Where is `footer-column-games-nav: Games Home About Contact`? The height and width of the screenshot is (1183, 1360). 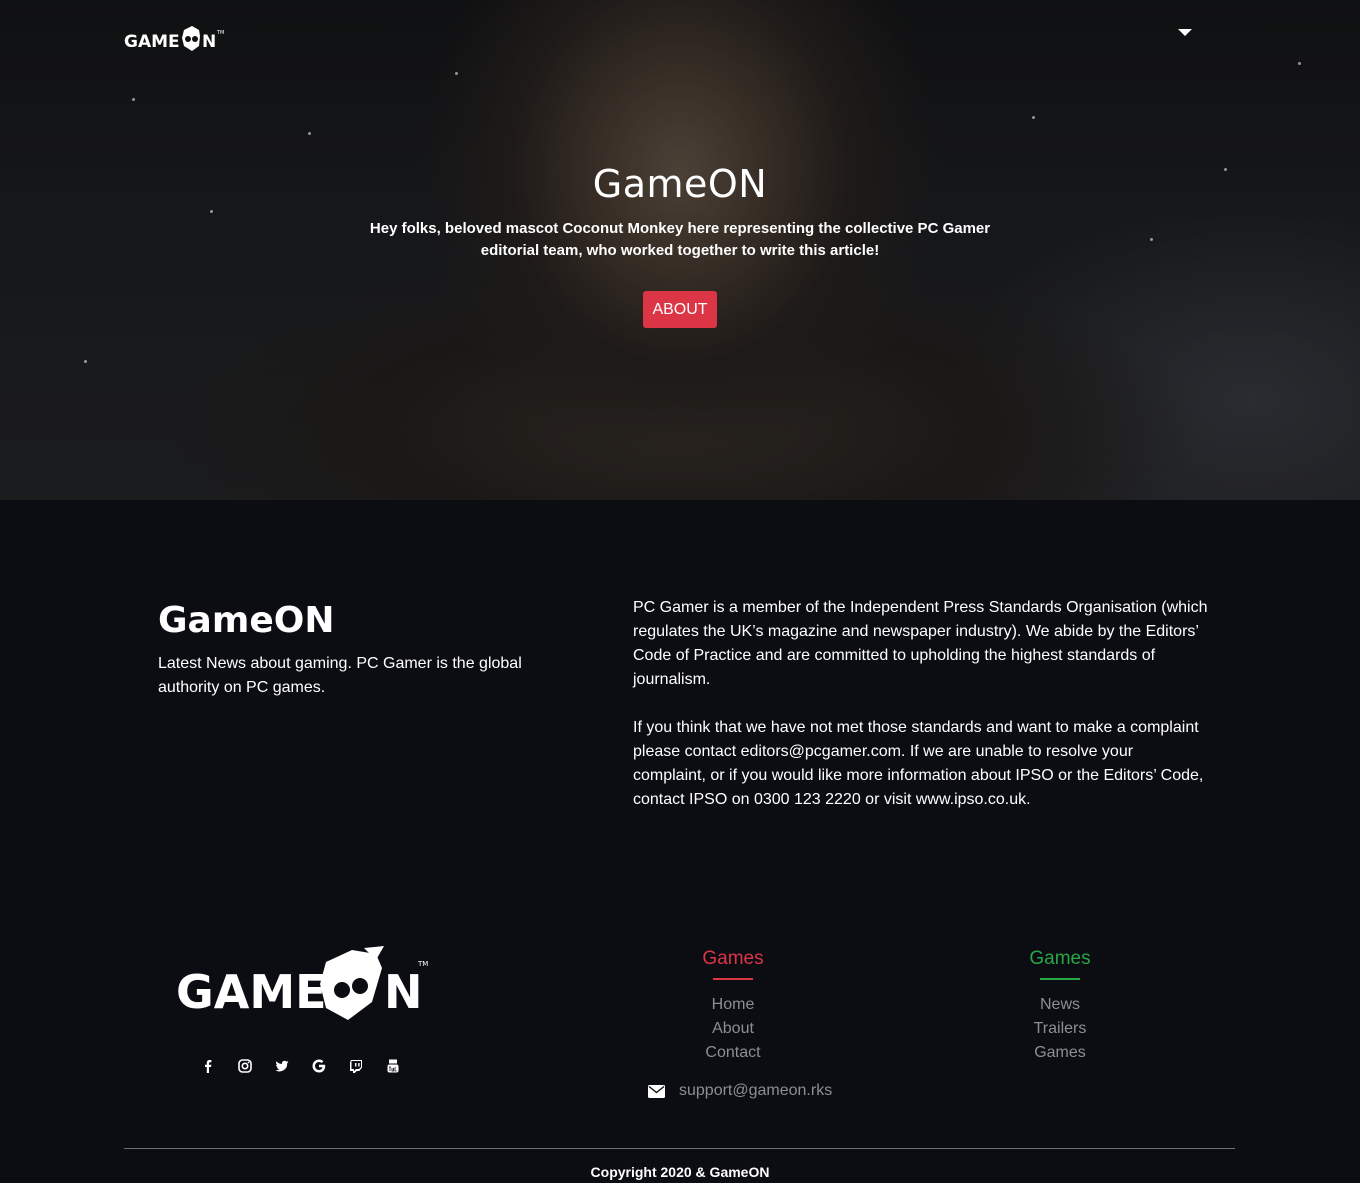 footer-column-games-nav: Games Home About Contact is located at coordinates (733, 1006).